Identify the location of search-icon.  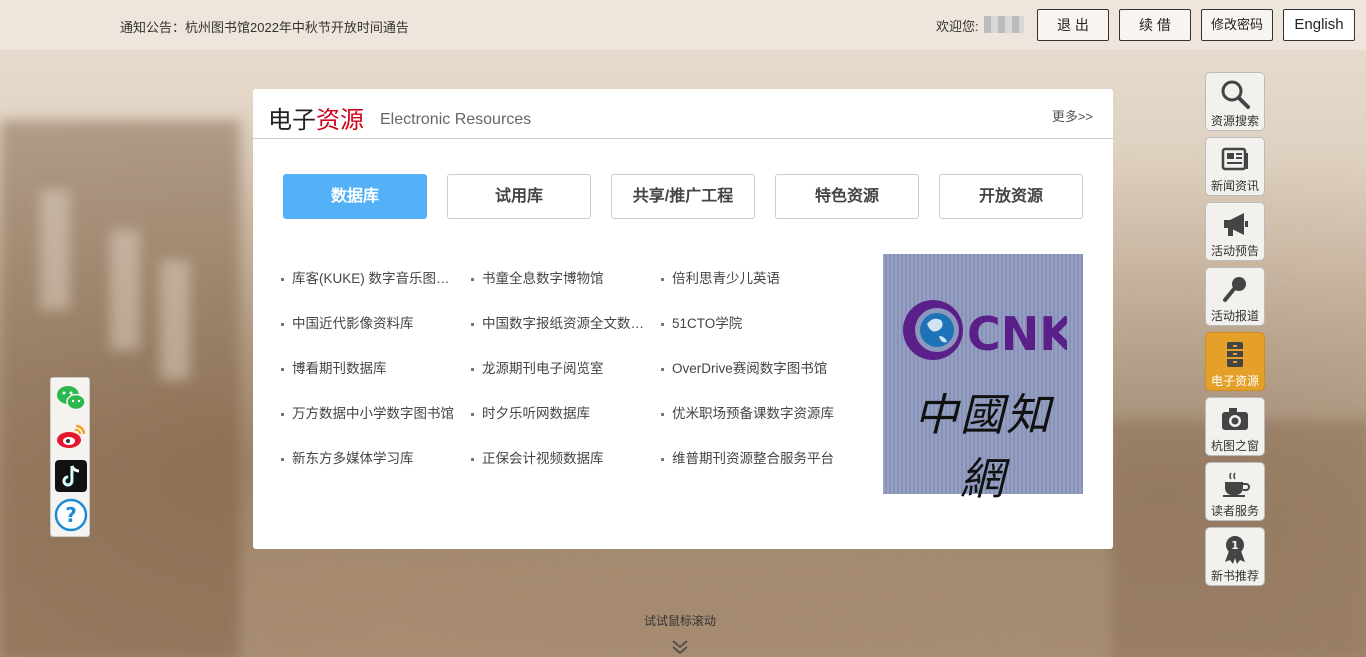
(1235, 94).